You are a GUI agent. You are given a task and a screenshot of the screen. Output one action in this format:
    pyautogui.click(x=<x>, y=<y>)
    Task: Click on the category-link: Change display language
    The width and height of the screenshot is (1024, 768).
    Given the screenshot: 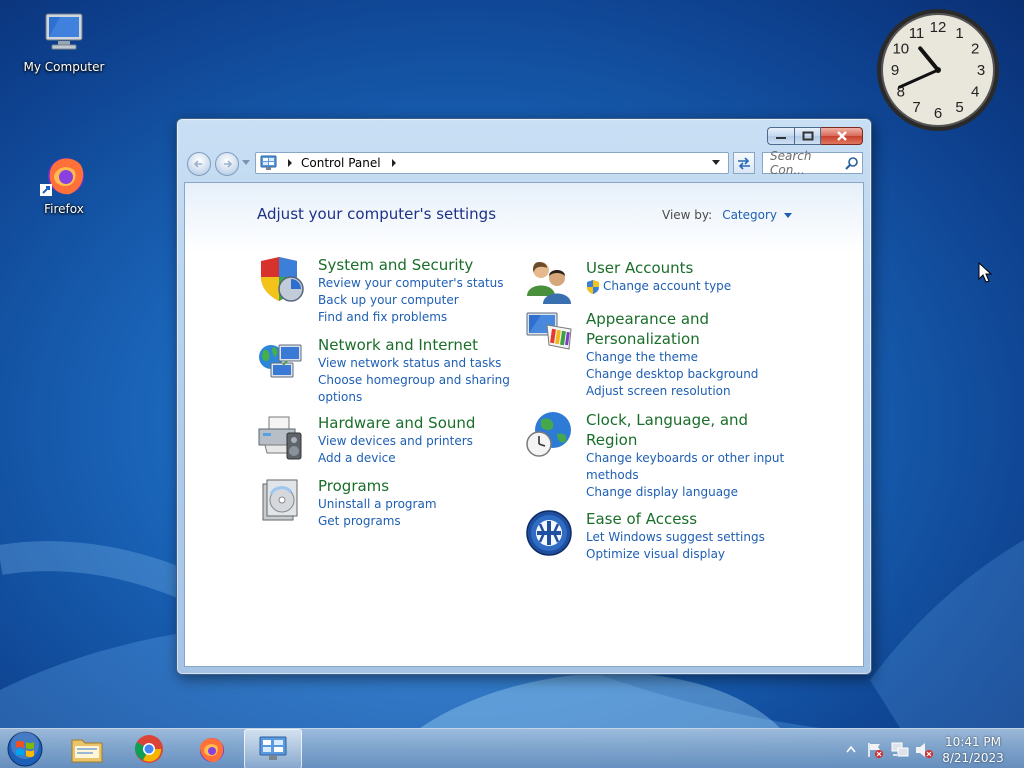 What is the action you would take?
    pyautogui.click(x=686, y=492)
    